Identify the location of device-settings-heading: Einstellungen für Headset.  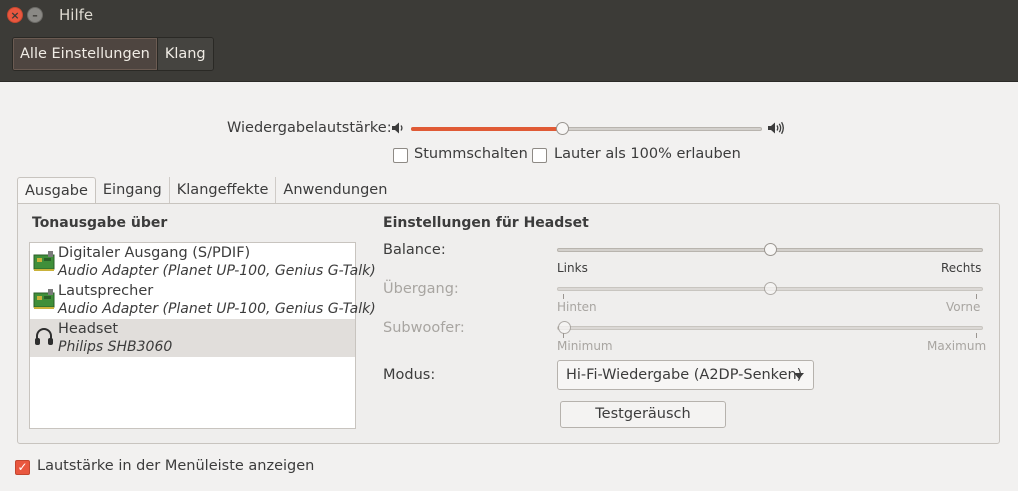
(486, 223).